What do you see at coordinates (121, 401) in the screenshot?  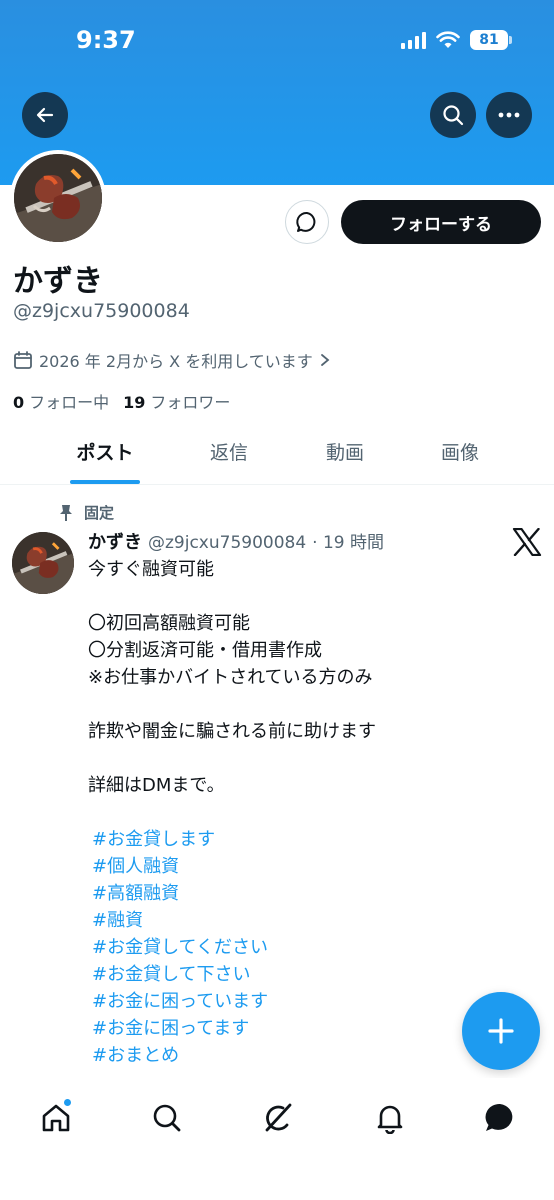 I see `follow-counts: 0 フォロー中 19 フォロワー` at bounding box center [121, 401].